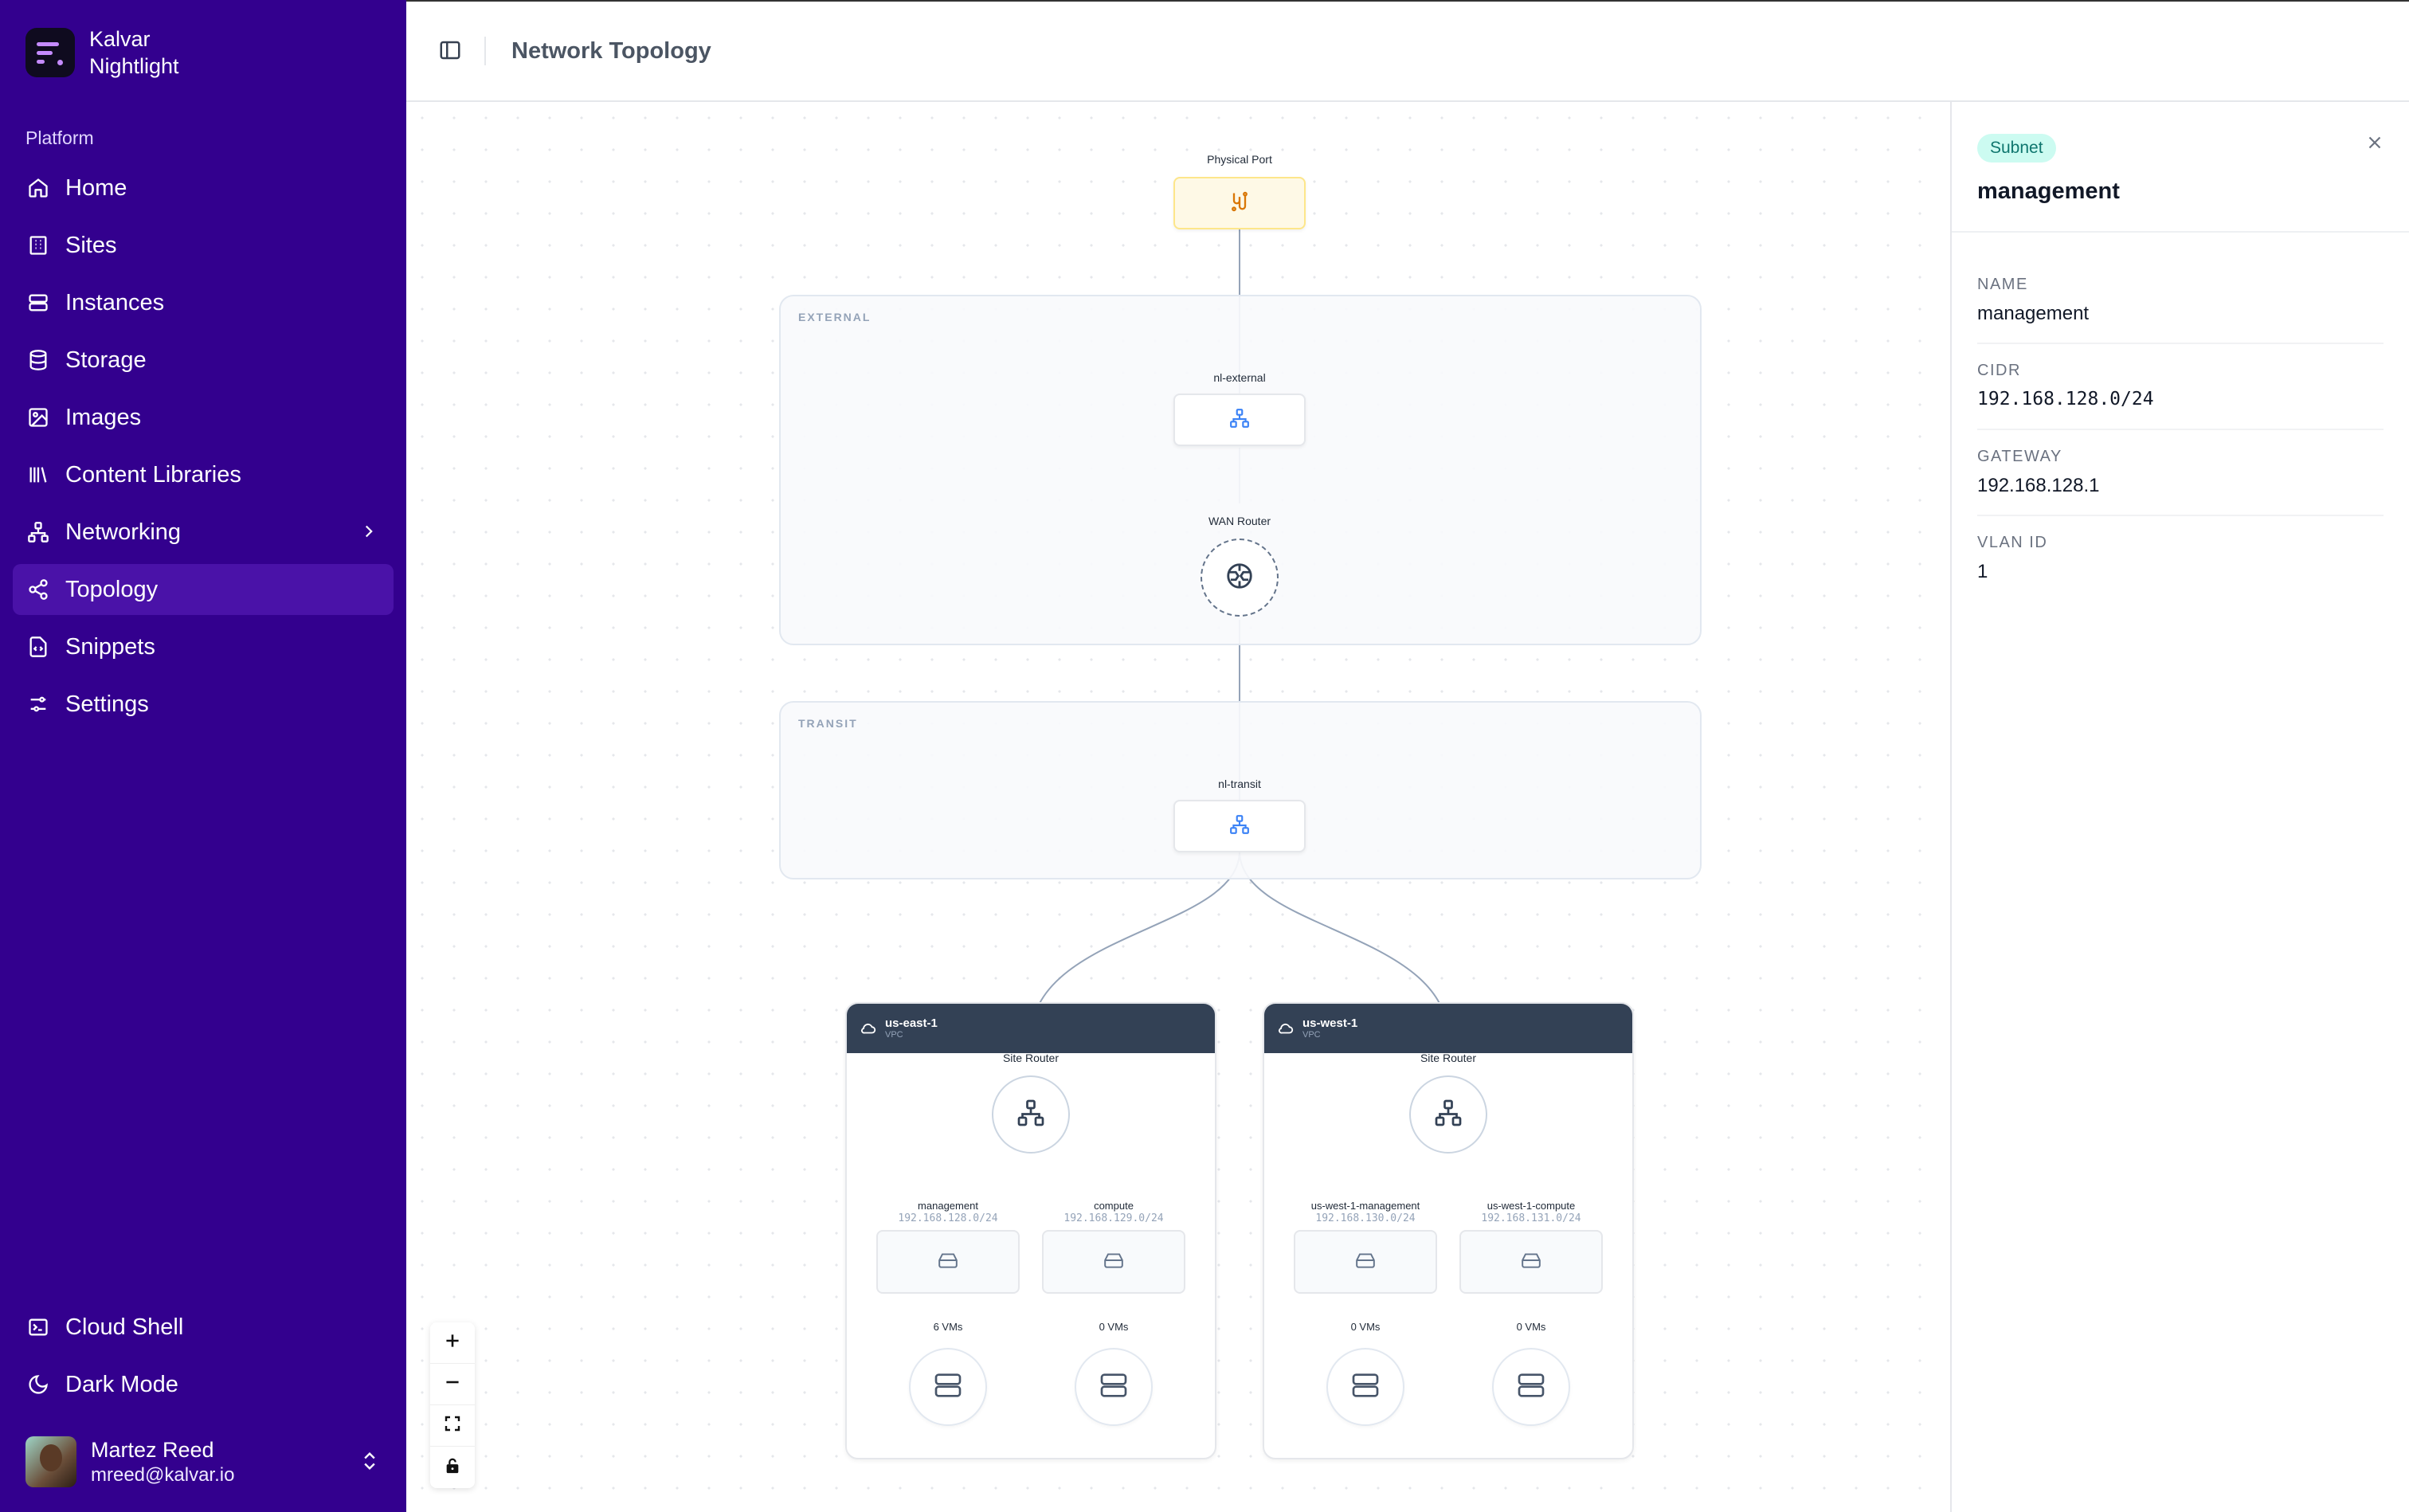 The image size is (2409, 1512). Describe the element at coordinates (38, 590) in the screenshot. I see `share-icon` at that location.